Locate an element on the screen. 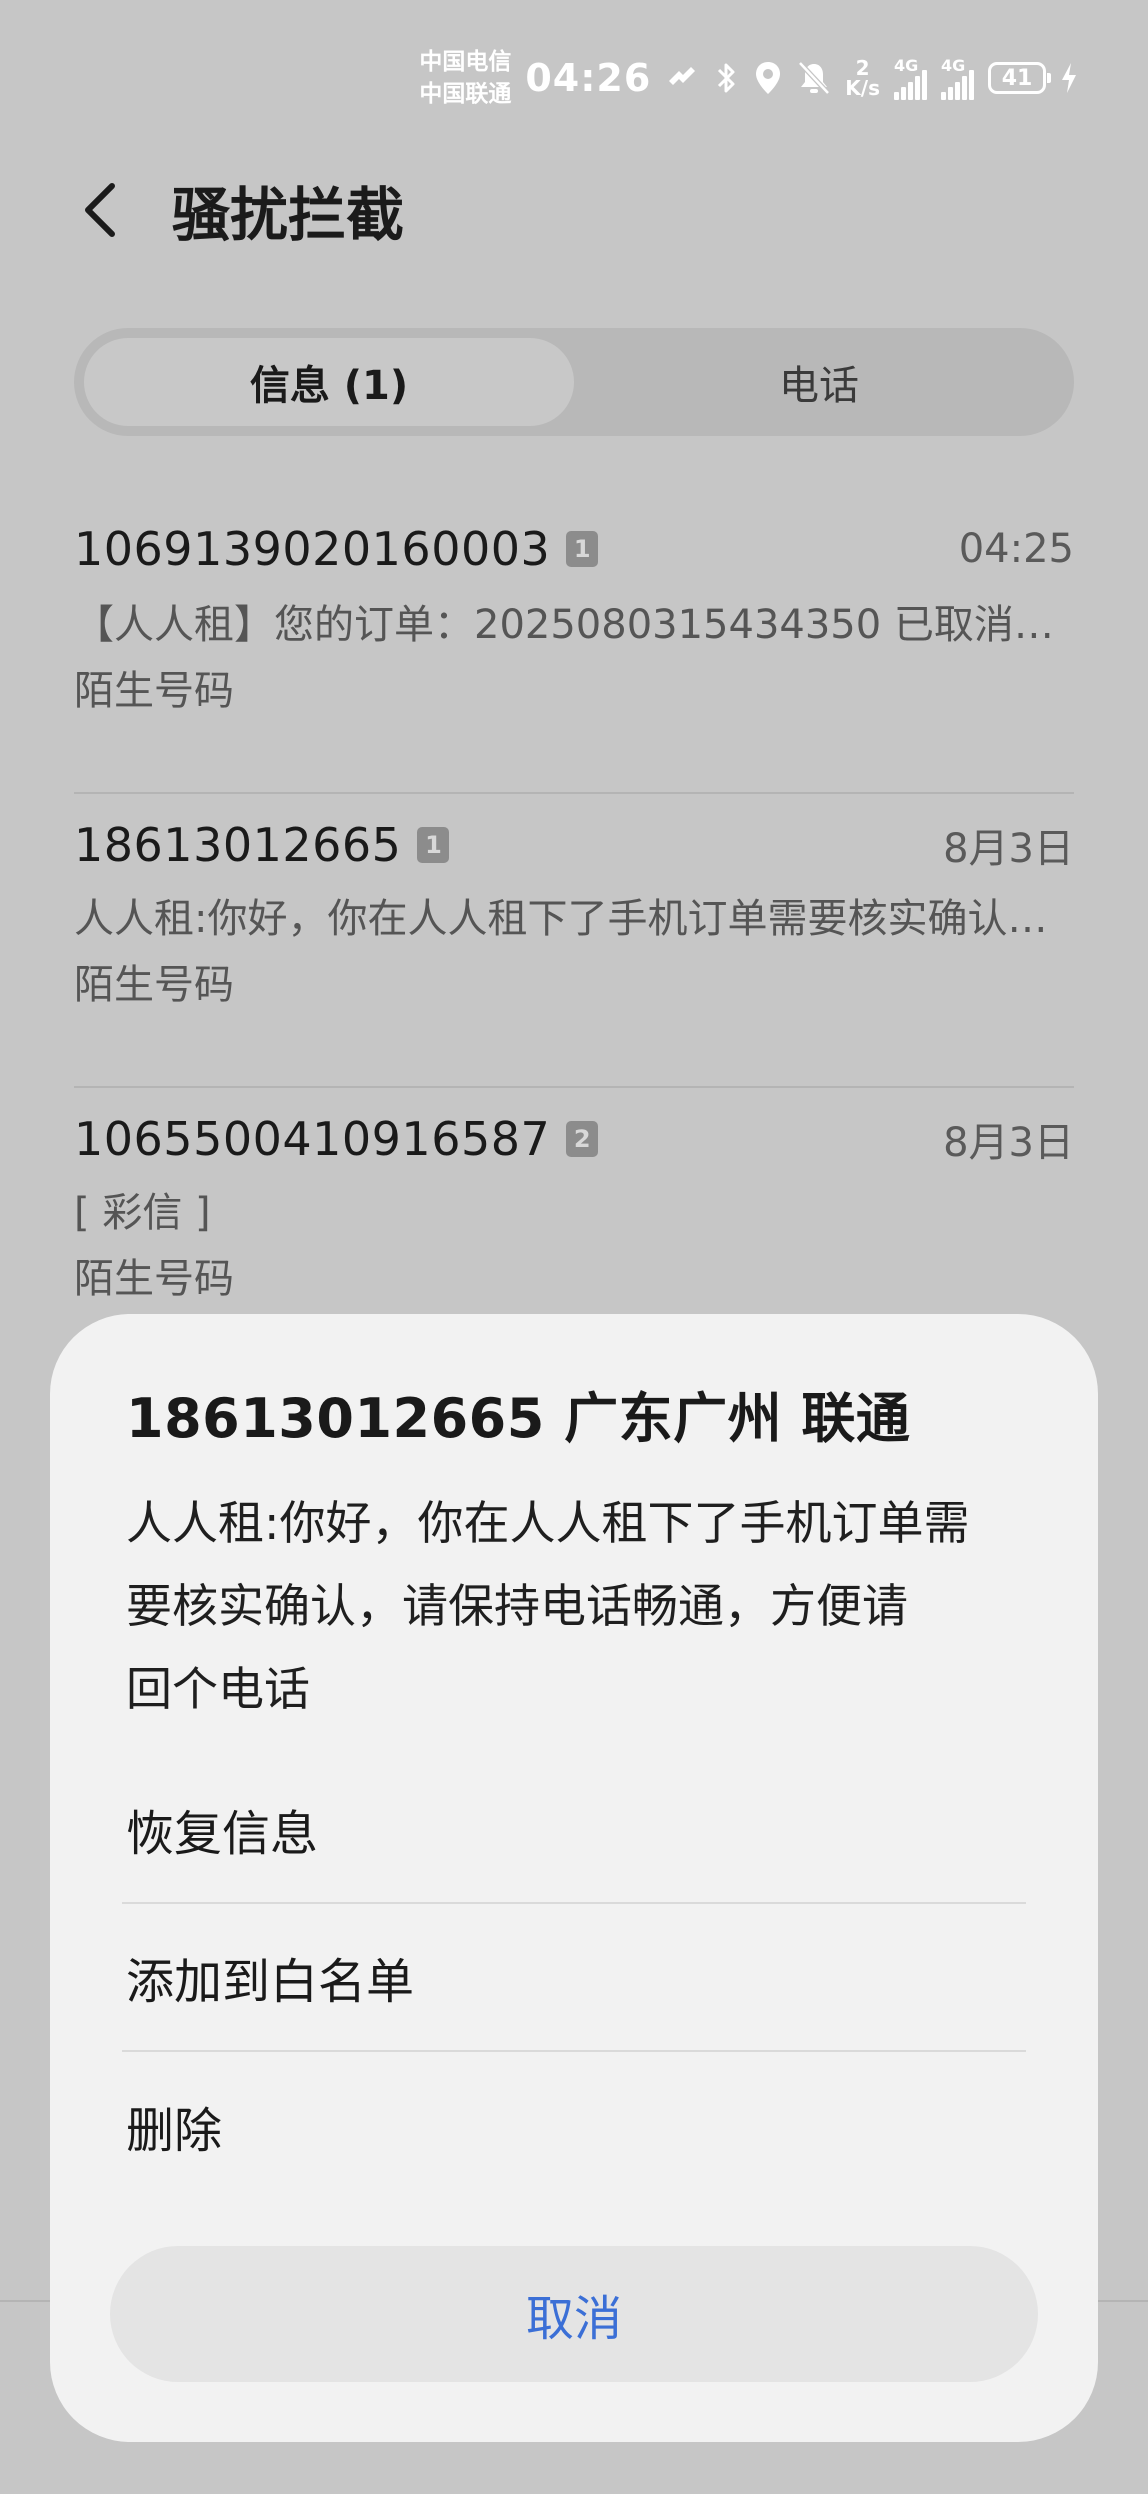  app-header: 骚扰拦截 is located at coordinates (242, 210).